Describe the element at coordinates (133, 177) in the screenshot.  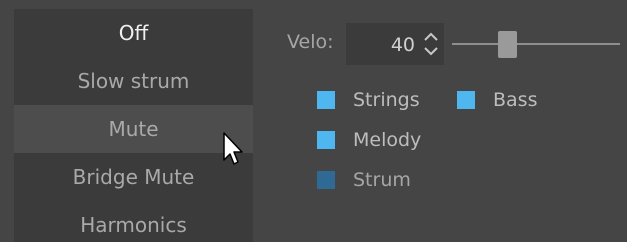
I see `mode-item-bridge-mute: Bridge Mute` at that location.